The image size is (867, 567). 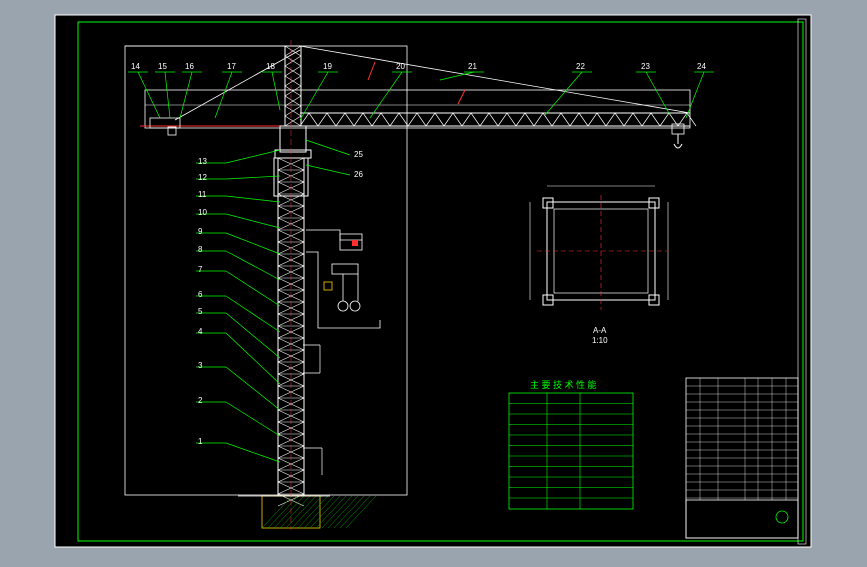 What do you see at coordinates (189, 66) in the screenshot?
I see `callout-16: 16` at bounding box center [189, 66].